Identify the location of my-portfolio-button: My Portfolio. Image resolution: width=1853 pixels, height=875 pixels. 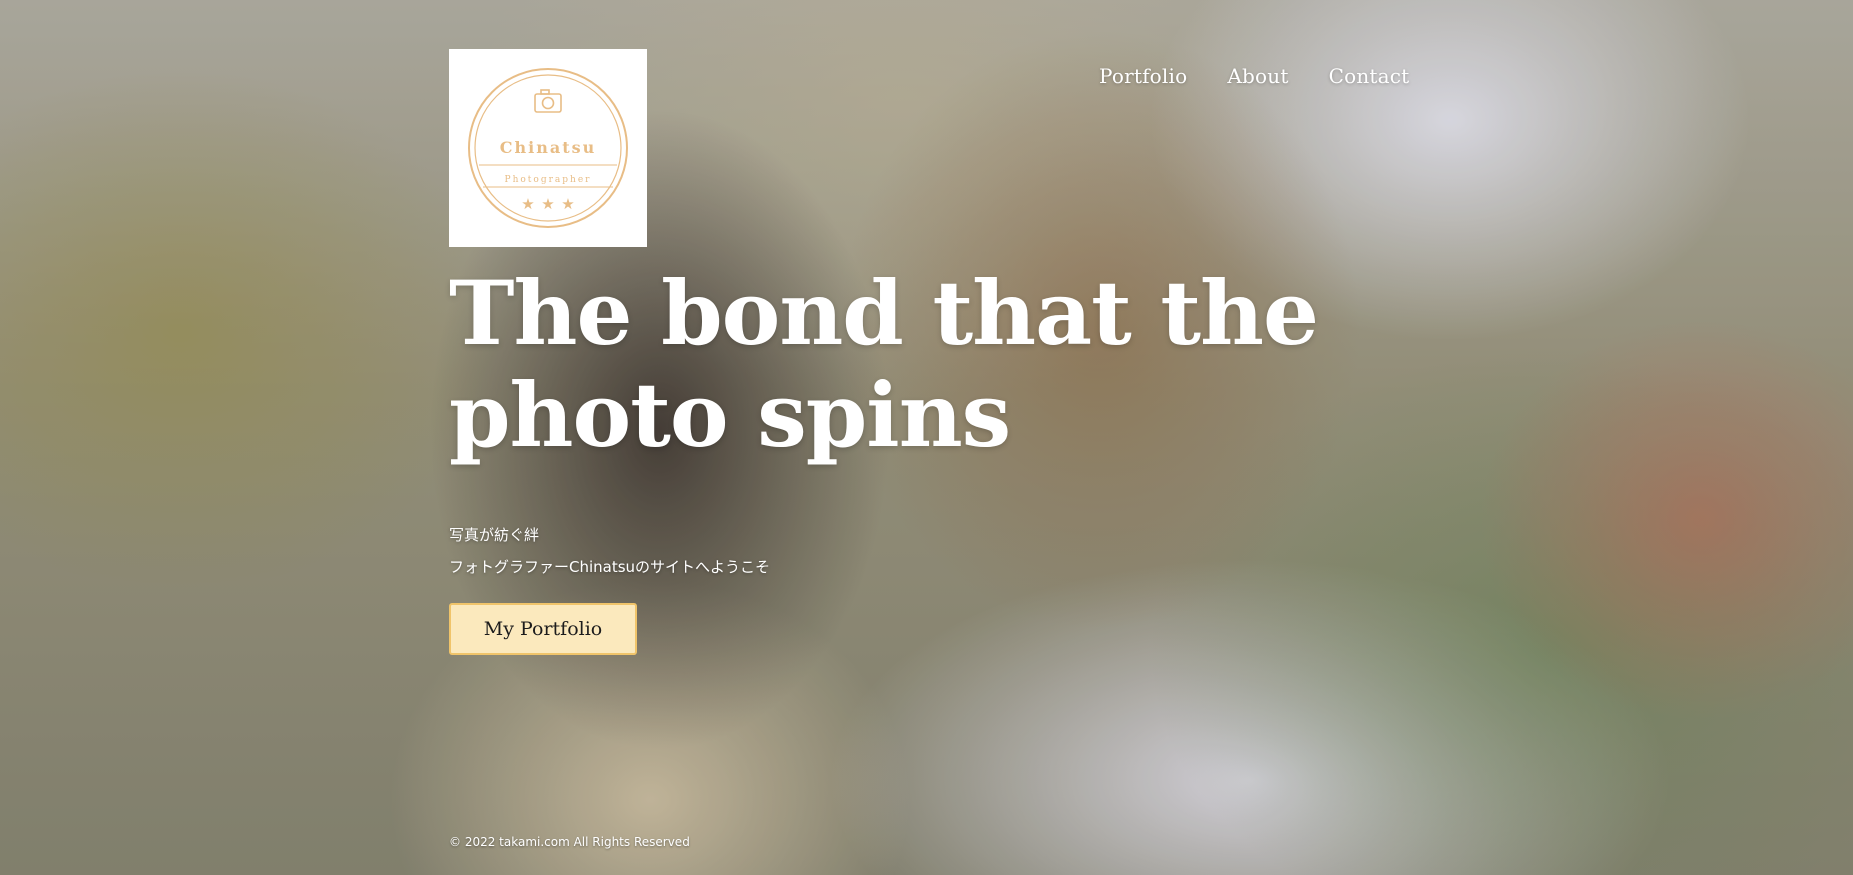
(543, 629).